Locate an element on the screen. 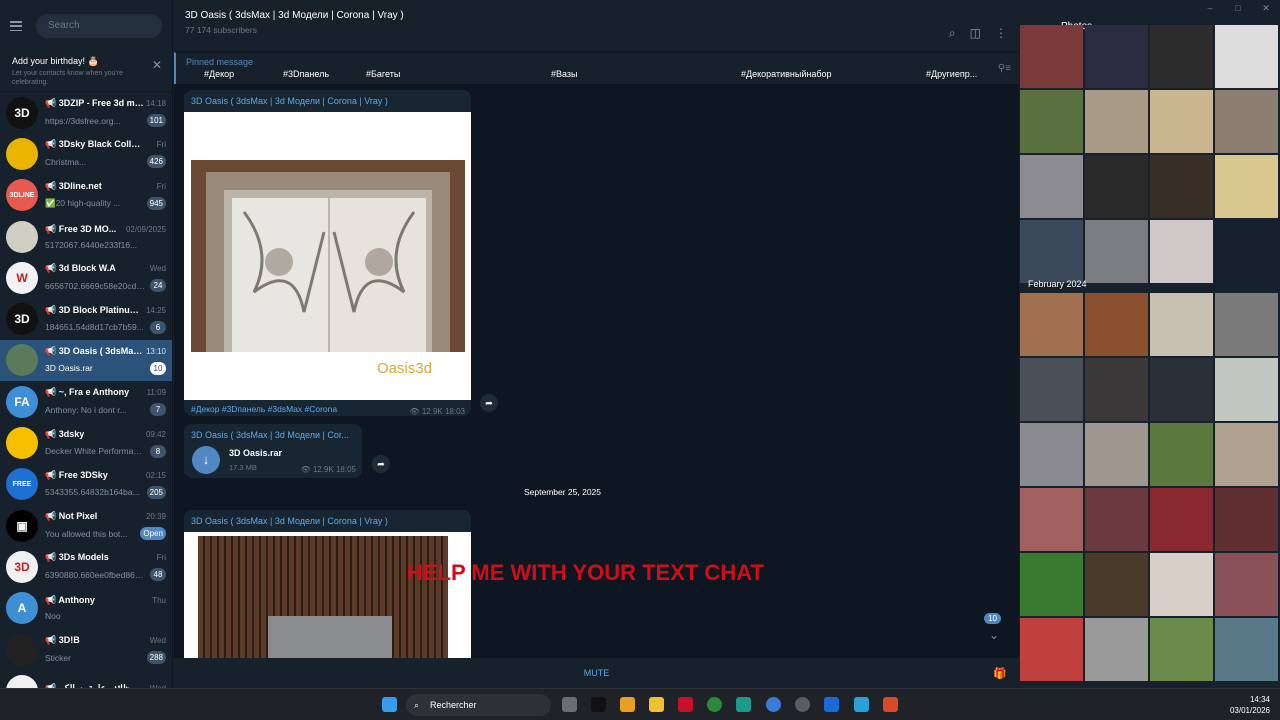  pinned-tag: #Вазы is located at coordinates (564, 74).